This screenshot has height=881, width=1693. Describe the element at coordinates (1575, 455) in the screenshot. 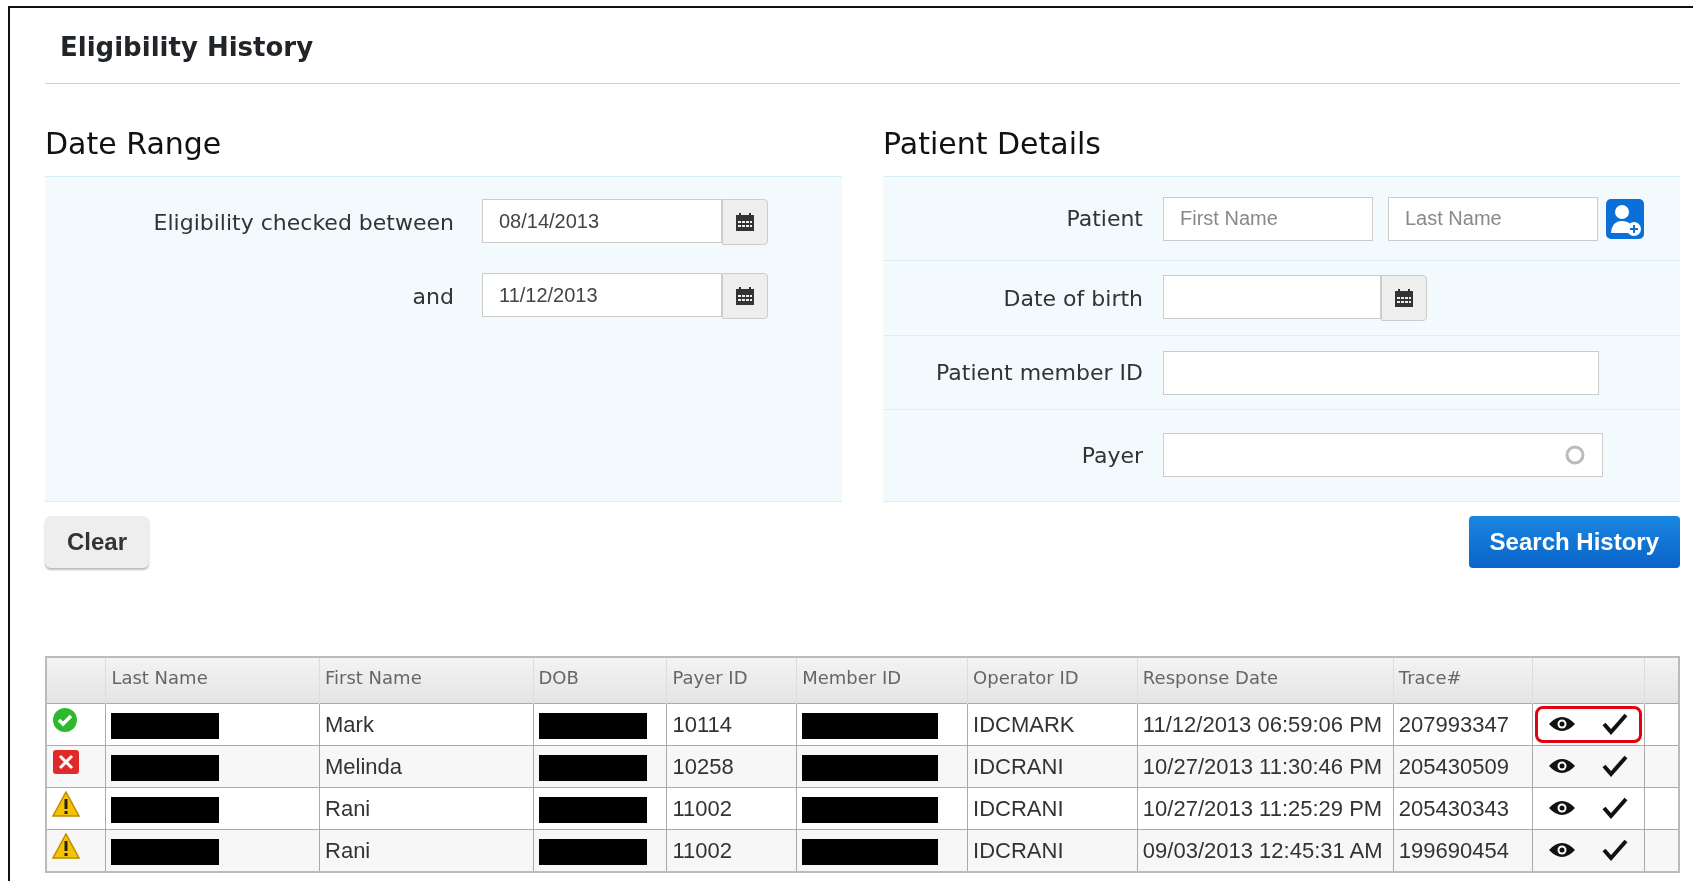

I see `loading-icon` at that location.